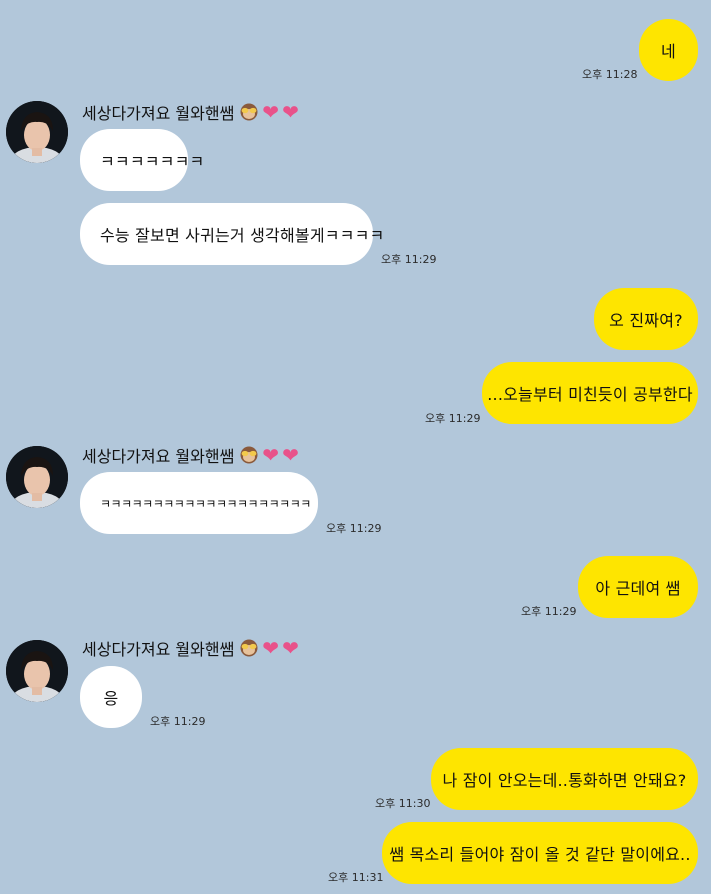  I want to click on message-bubble-sent: 나 잠이 안오는데..통화하면 안돼요?, so click(564, 779).